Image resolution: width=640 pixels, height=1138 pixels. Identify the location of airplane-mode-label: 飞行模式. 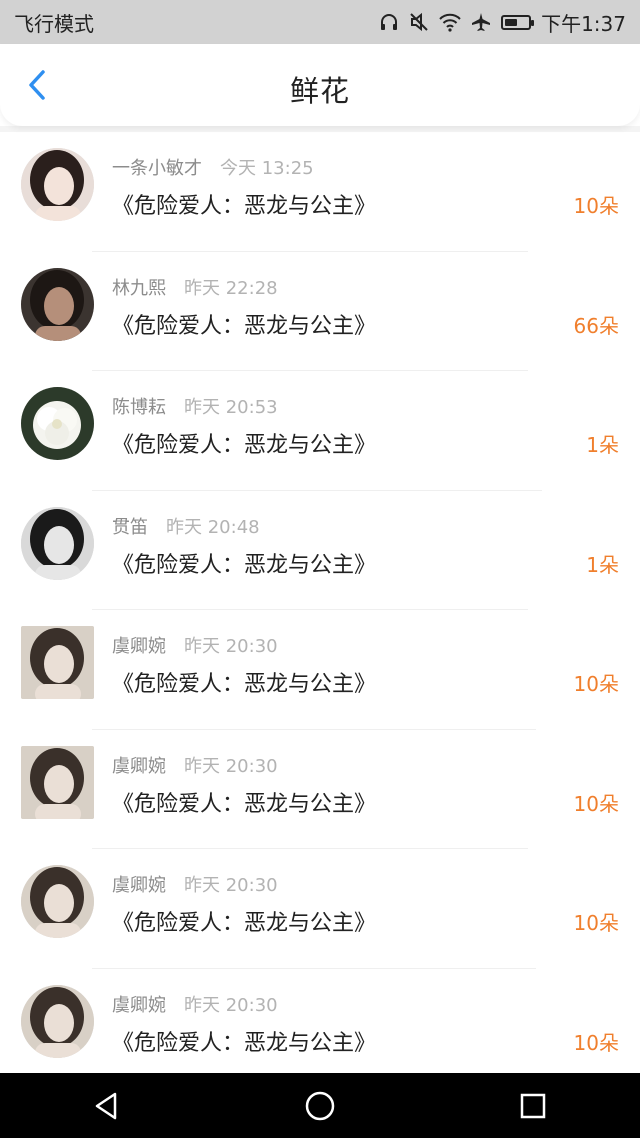
(54, 23).